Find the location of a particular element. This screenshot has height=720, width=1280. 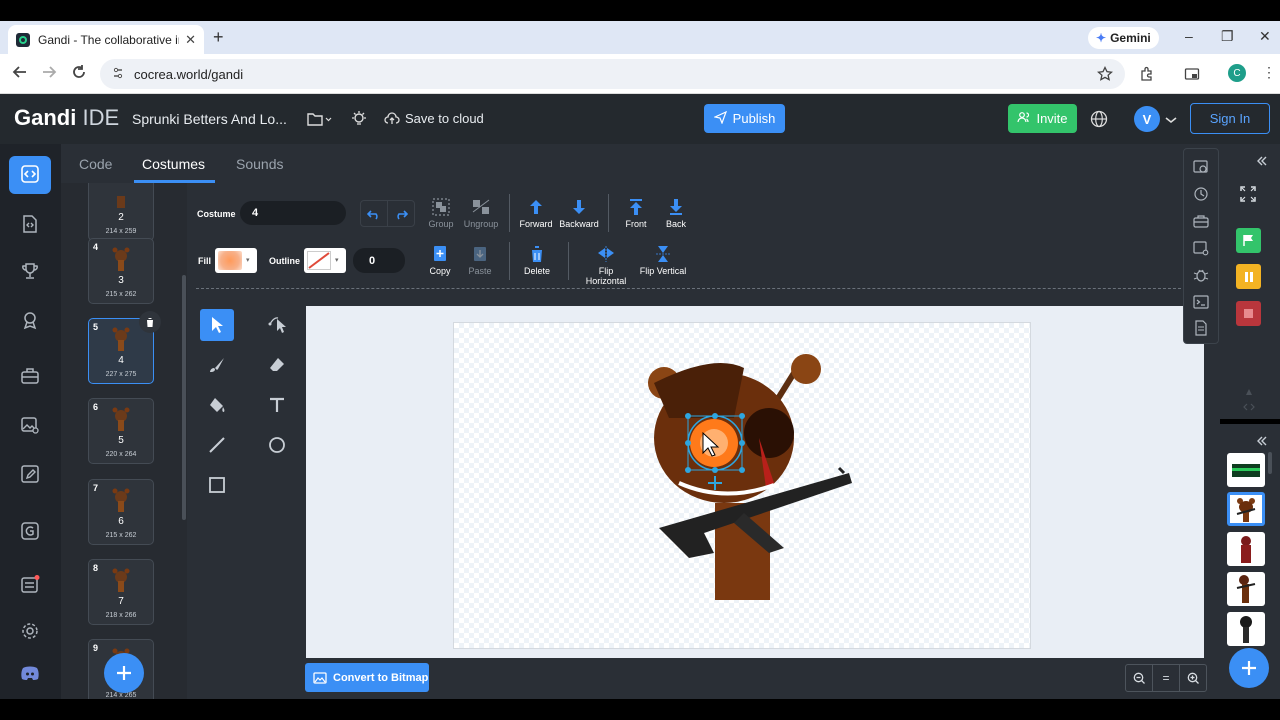

delete-costume-button is located at coordinates (150, 322).